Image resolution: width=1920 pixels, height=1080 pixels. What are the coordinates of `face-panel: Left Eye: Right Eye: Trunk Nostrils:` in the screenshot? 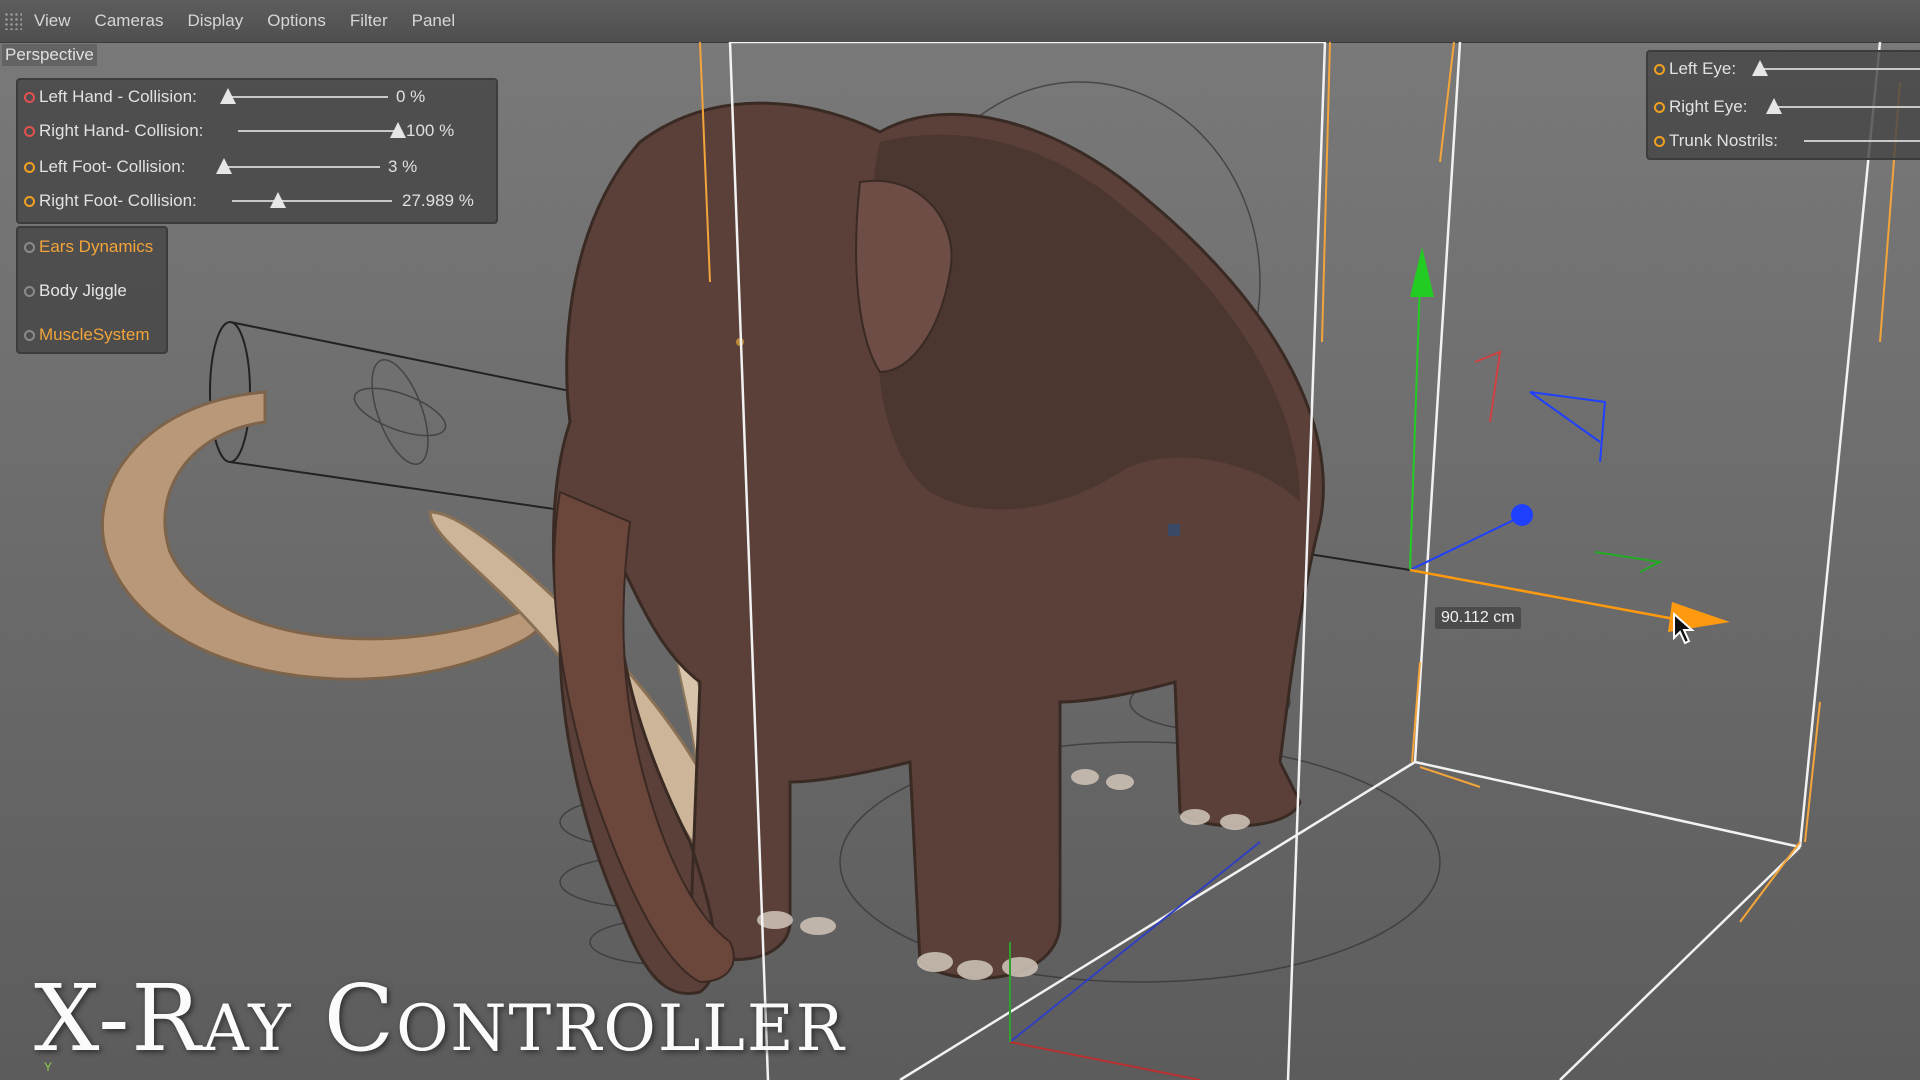 It's located at (1783, 105).